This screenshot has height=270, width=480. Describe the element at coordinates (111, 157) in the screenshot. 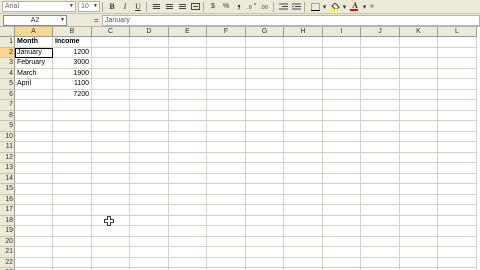

I see `cell-c12` at that location.